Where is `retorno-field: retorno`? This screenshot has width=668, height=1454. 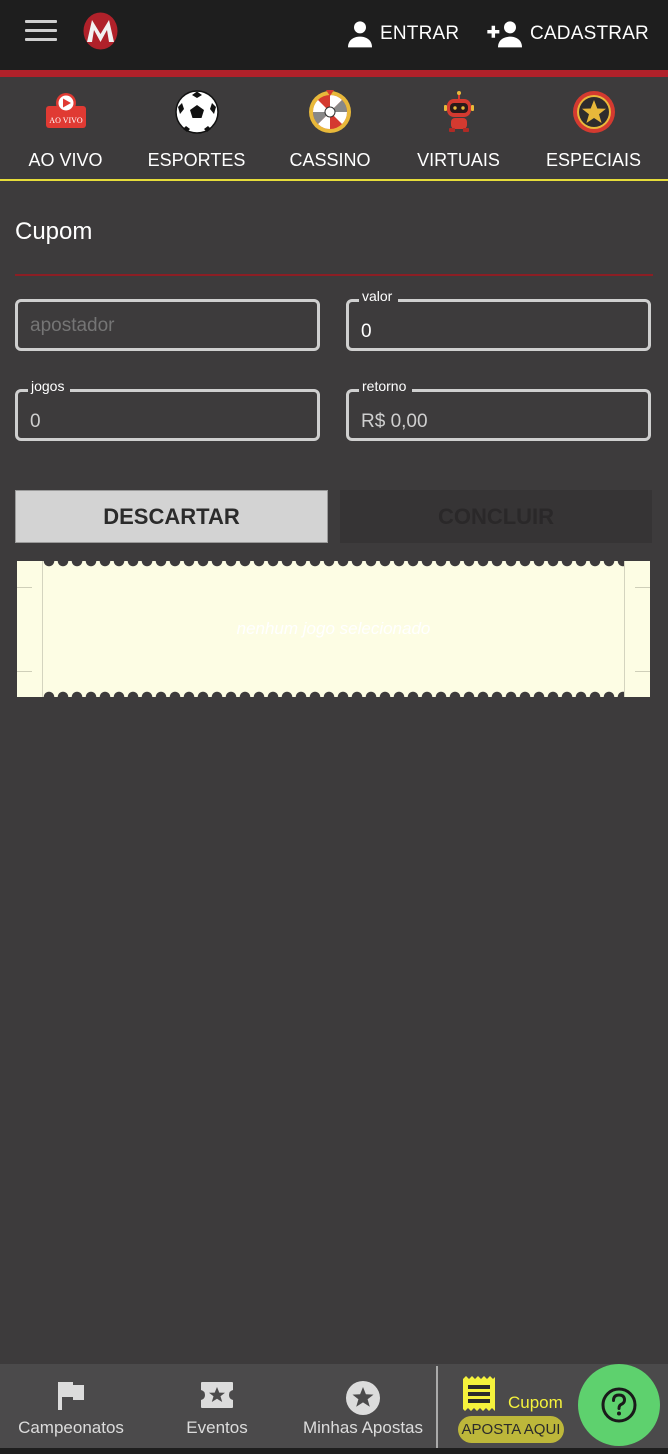
retorno-field: retorno is located at coordinates (498, 409).